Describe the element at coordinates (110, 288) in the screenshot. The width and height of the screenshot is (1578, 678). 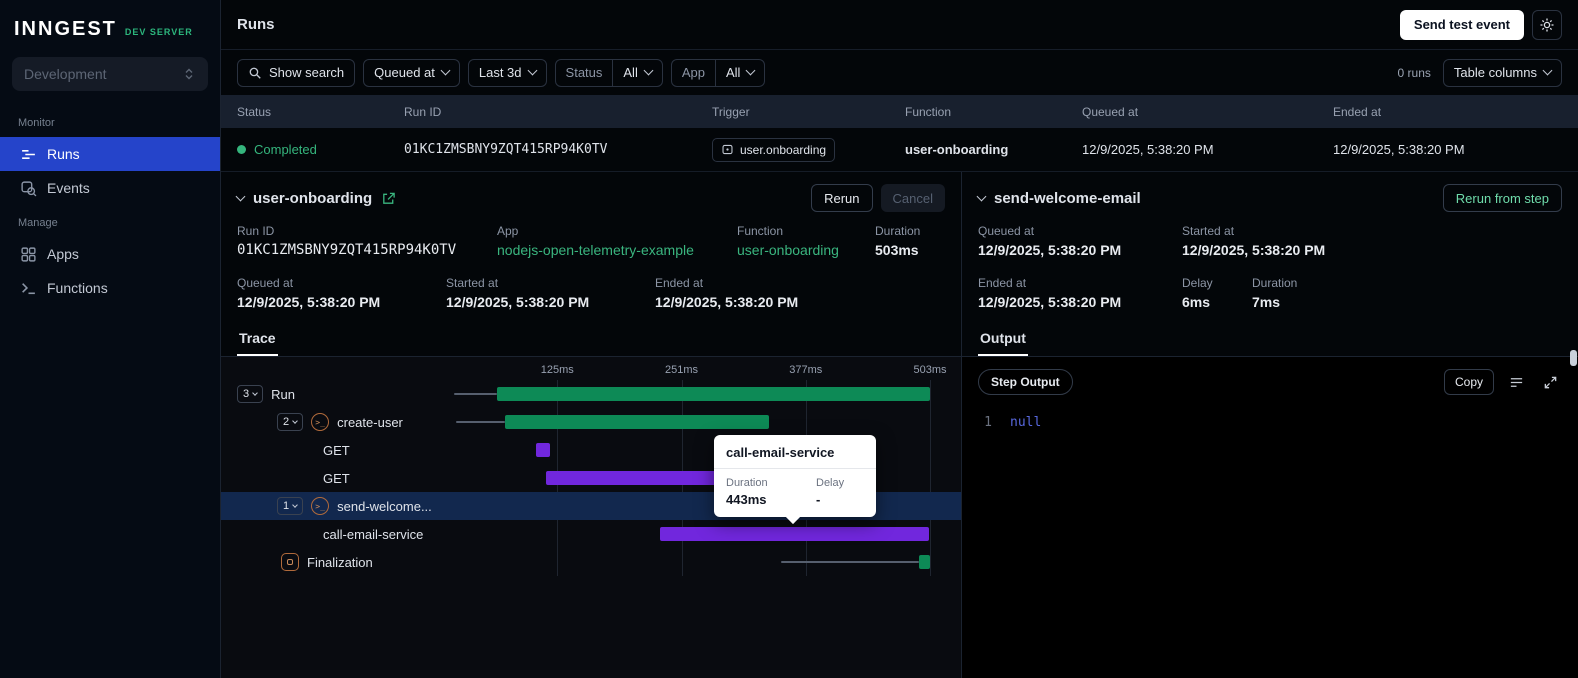
I see `sidebar-item-functions: Functions` at that location.